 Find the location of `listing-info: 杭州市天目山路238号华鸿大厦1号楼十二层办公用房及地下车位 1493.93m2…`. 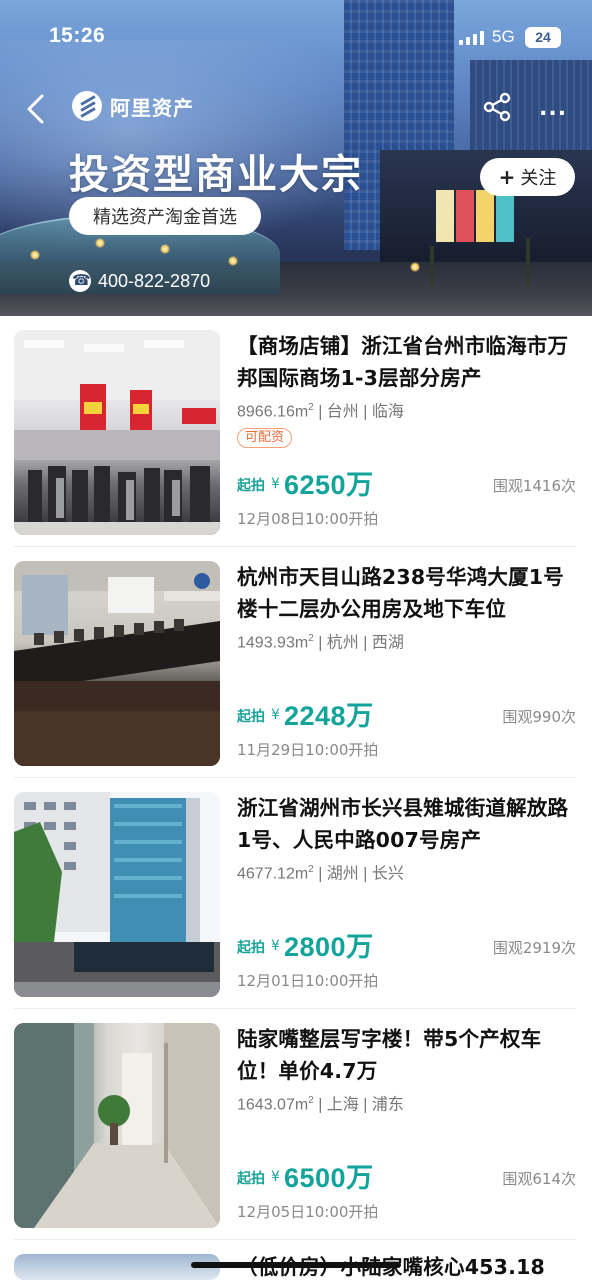

listing-info: 杭州市天目山路238号华鸿大厦1号楼十二层办公用房及地下车位 1493.93m2… is located at coordinates (407, 666).